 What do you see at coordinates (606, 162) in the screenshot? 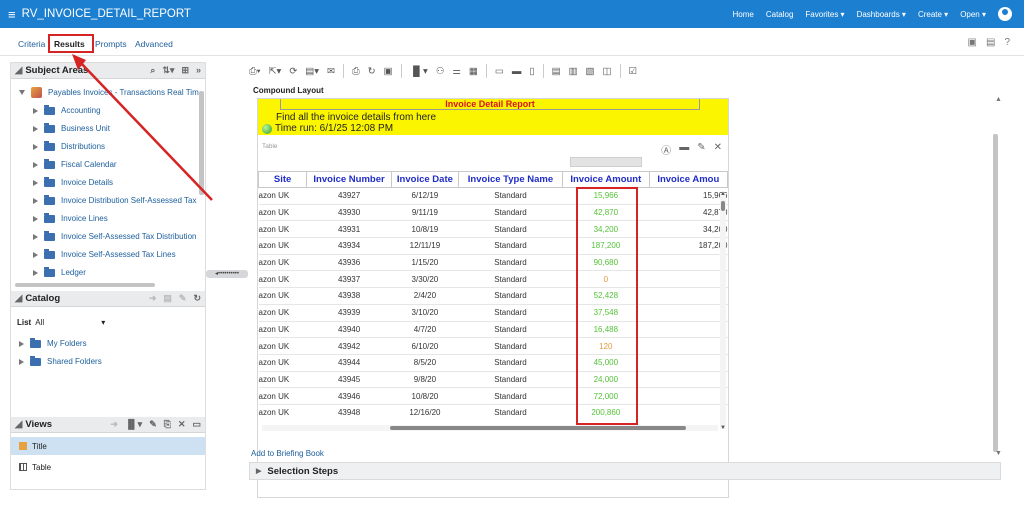
I see `column-drag-handle` at bounding box center [606, 162].